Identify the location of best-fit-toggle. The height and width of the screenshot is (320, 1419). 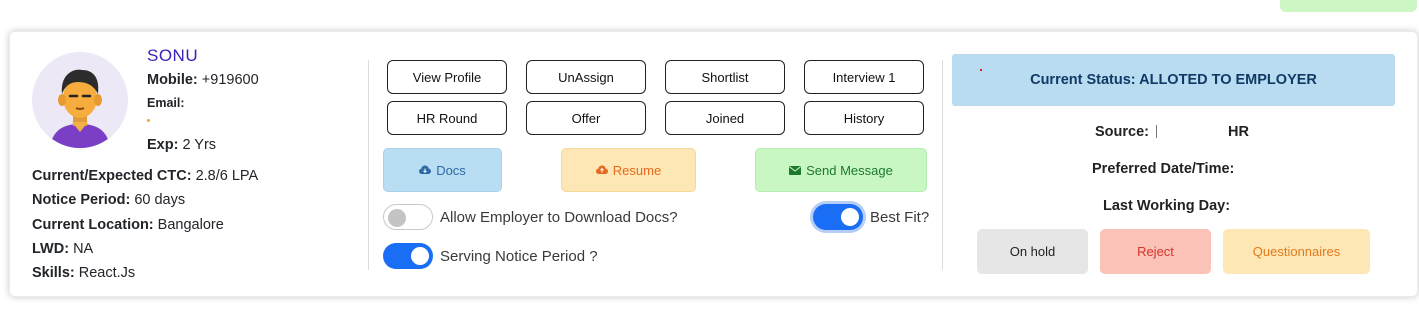
(838, 217).